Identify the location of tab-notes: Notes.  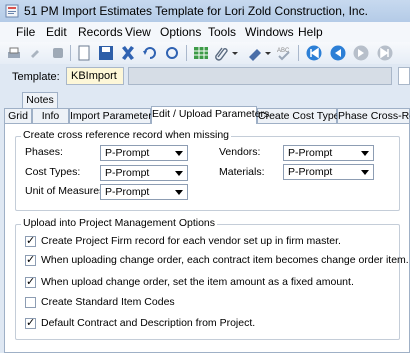
(40, 100).